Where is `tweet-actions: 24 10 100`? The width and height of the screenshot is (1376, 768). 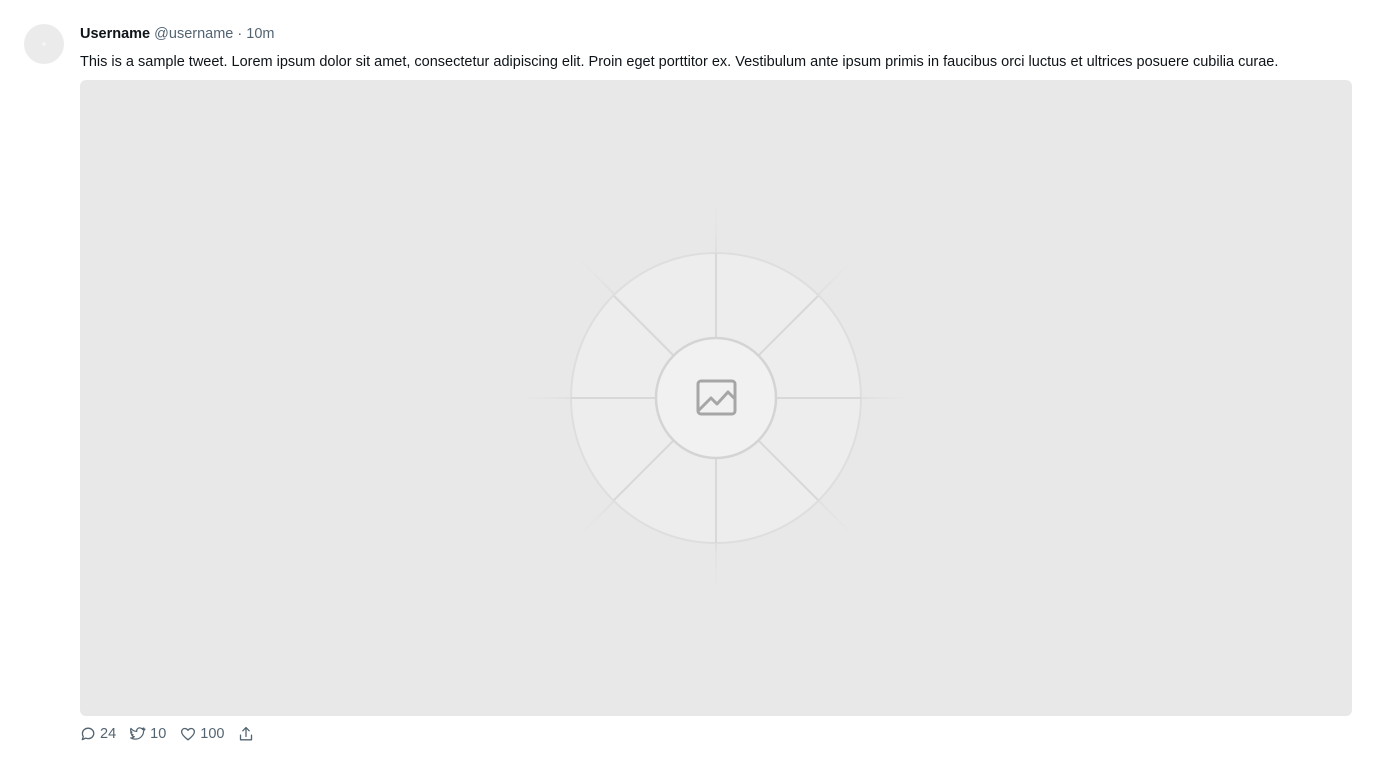 tweet-actions: 24 10 100 is located at coordinates (176, 734).